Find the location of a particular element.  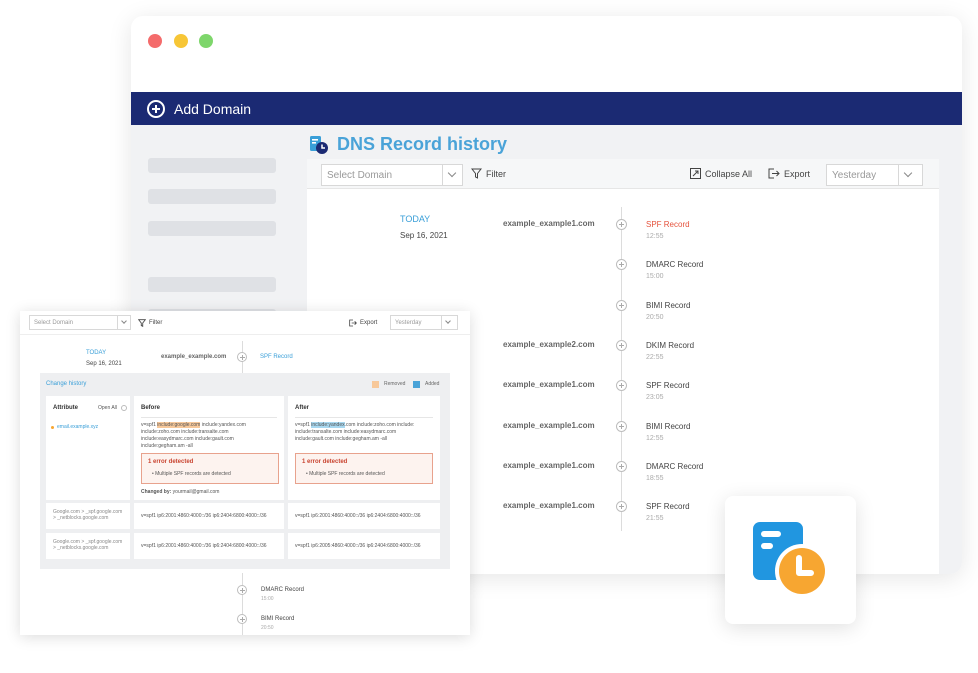

change-history-title: Change history is located at coordinates (66, 384).